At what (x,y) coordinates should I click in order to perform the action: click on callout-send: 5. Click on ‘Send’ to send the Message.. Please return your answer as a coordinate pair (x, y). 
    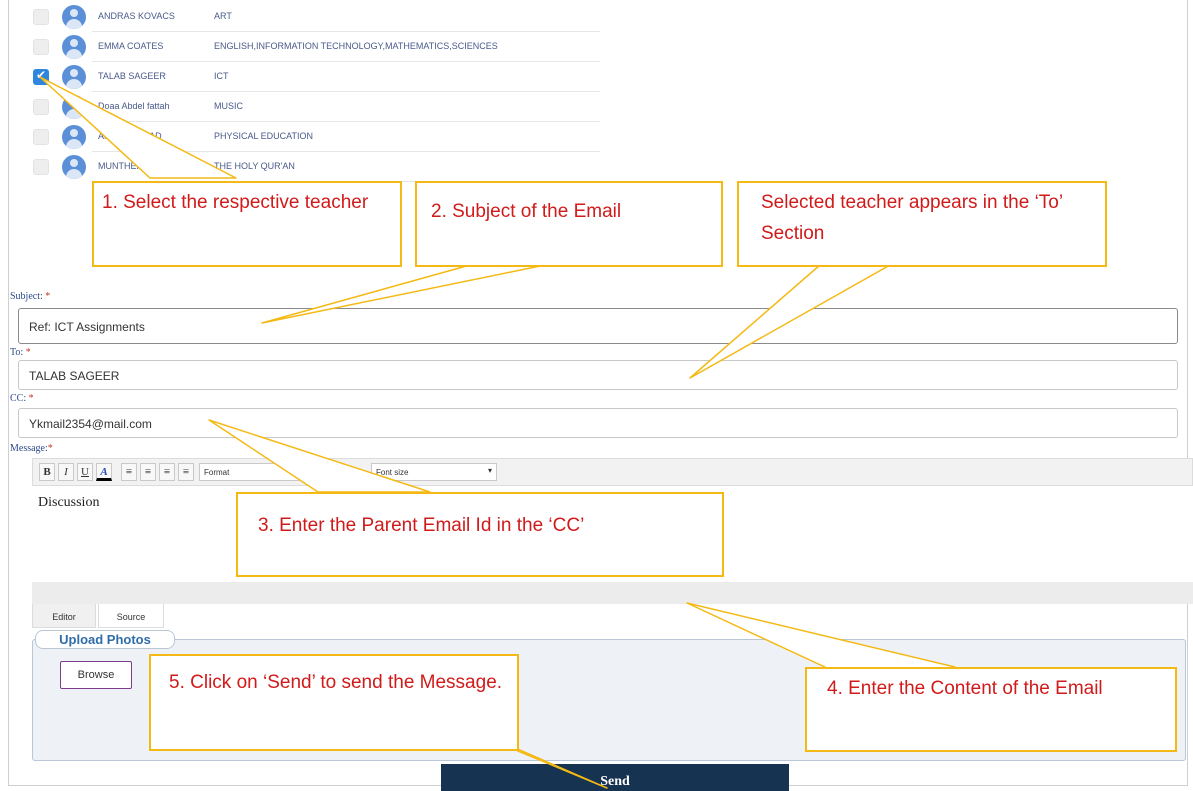
    Looking at the image, I should click on (334, 702).